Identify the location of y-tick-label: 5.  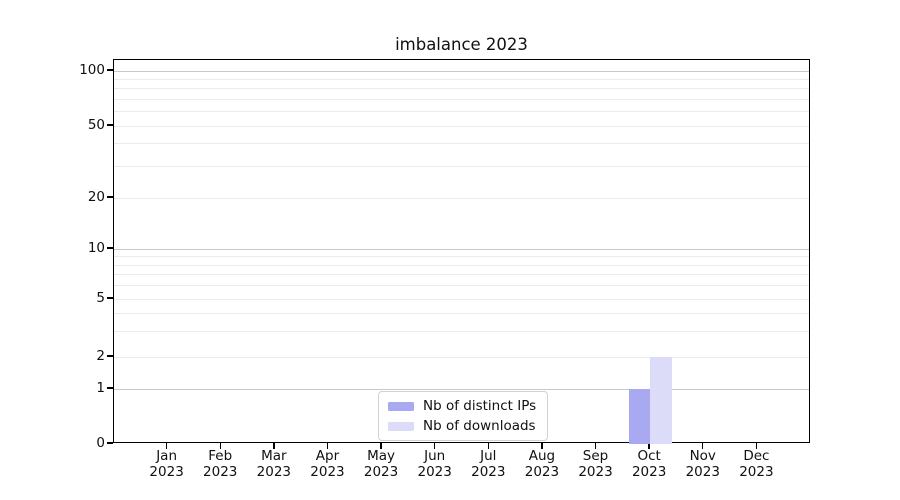
(100, 298).